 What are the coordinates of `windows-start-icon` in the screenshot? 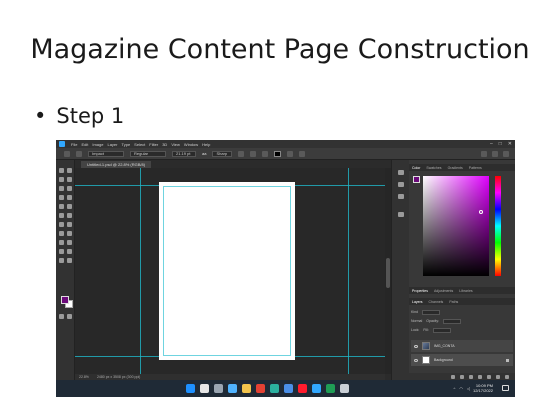 It's located at (190, 388).